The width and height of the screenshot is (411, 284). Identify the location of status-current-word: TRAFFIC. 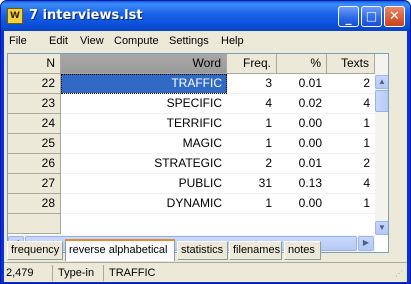
(132, 273).